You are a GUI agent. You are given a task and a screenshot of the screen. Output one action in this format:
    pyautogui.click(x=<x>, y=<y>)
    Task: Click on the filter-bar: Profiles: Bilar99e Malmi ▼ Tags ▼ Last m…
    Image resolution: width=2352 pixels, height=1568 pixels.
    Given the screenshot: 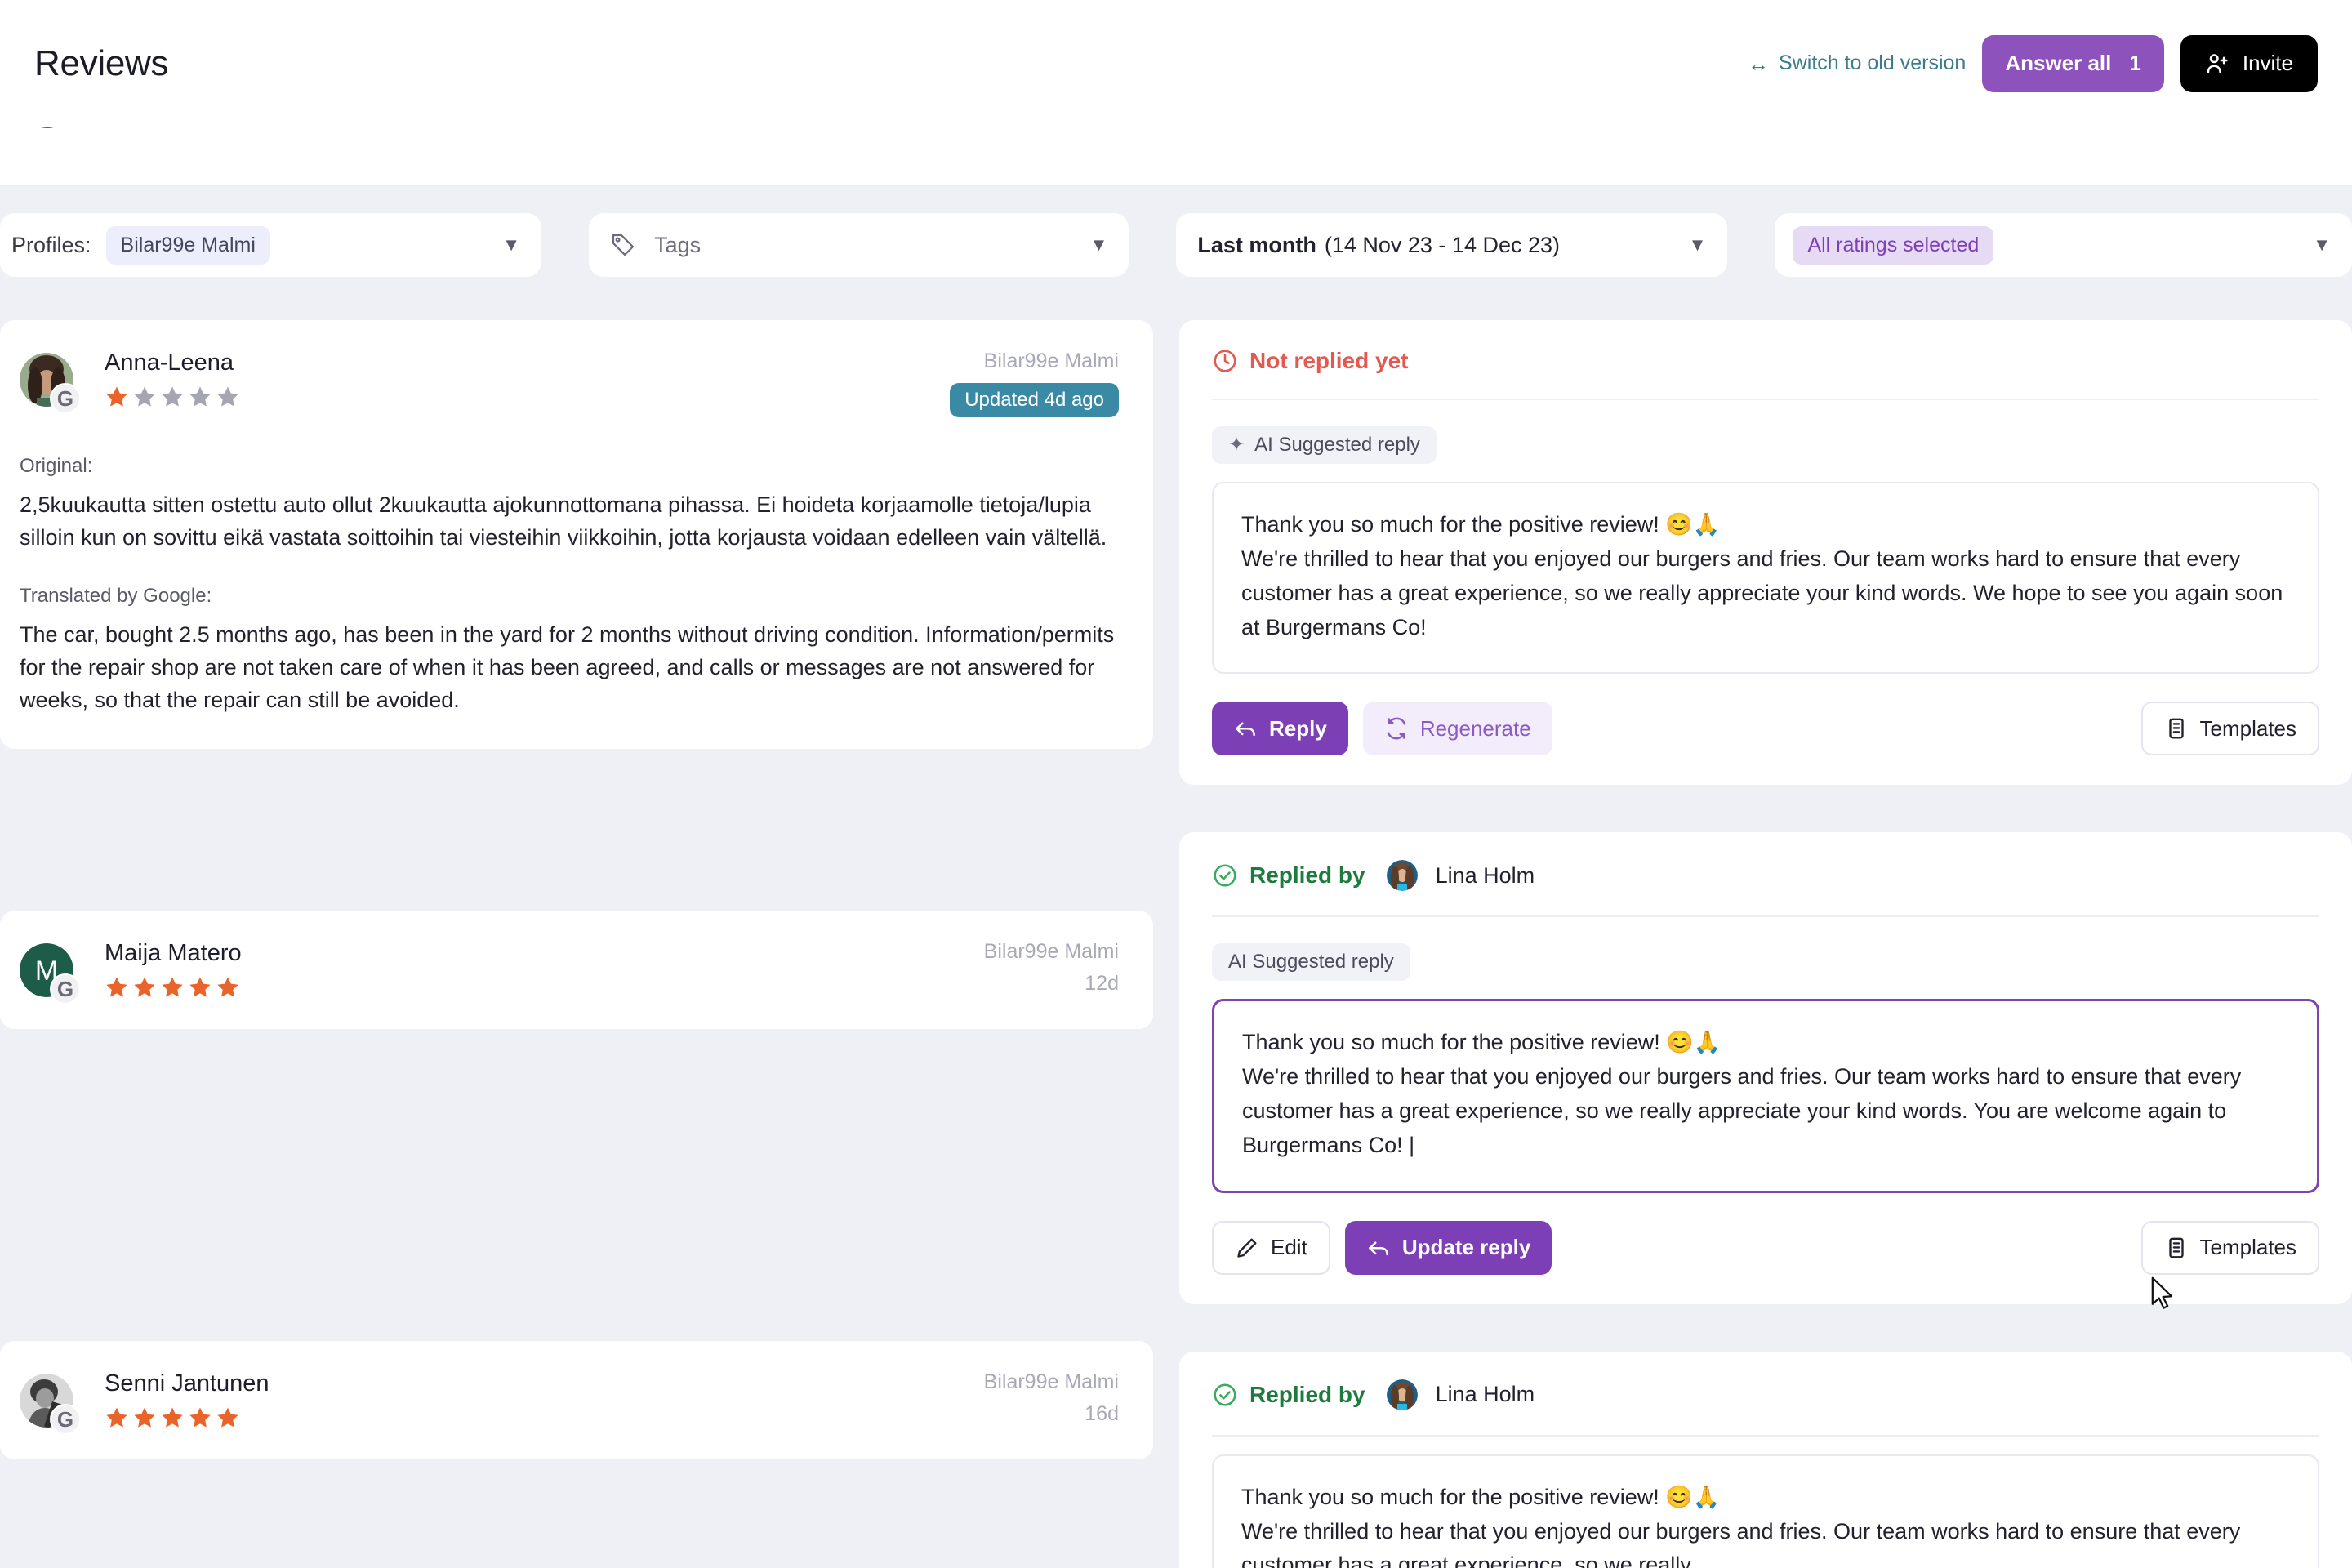 What is the action you would take?
    pyautogui.click(x=1176, y=245)
    